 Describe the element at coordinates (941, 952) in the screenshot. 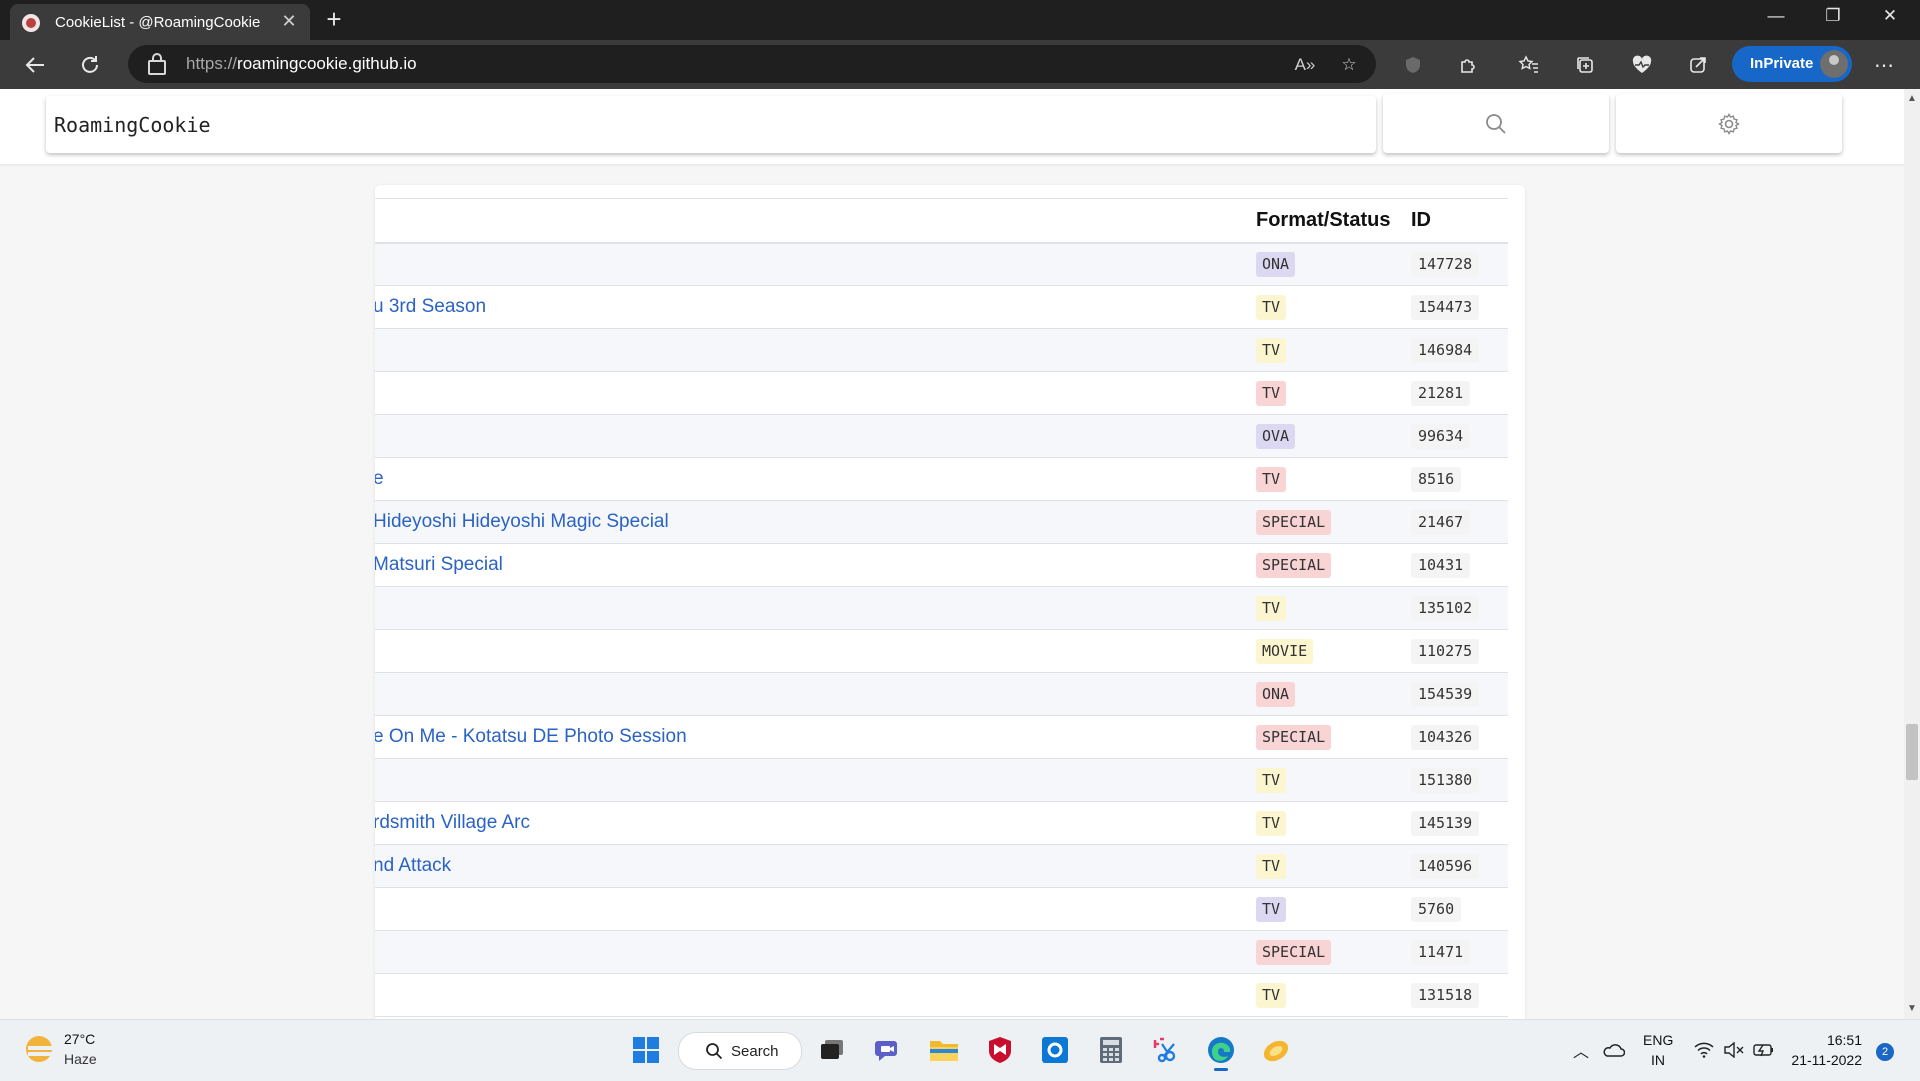

I see `table-row: SPECIAL 11471` at that location.